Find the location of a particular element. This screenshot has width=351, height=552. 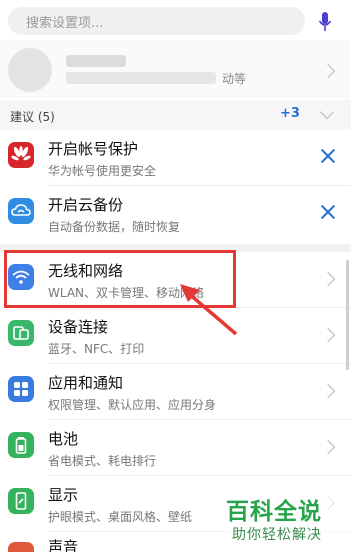

settings-item-title: 设备连接 is located at coordinates (78, 327).